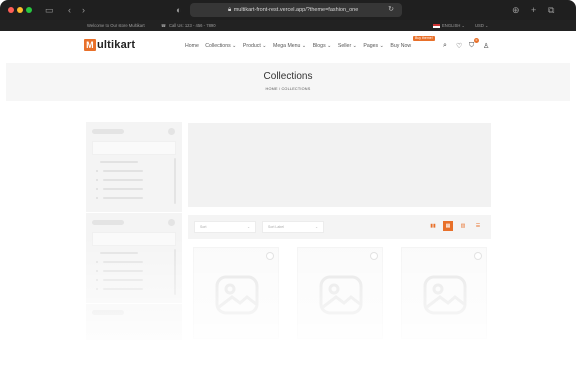 The height and width of the screenshot is (369, 576). I want to click on tabs-icon: ⧉, so click(551, 10).